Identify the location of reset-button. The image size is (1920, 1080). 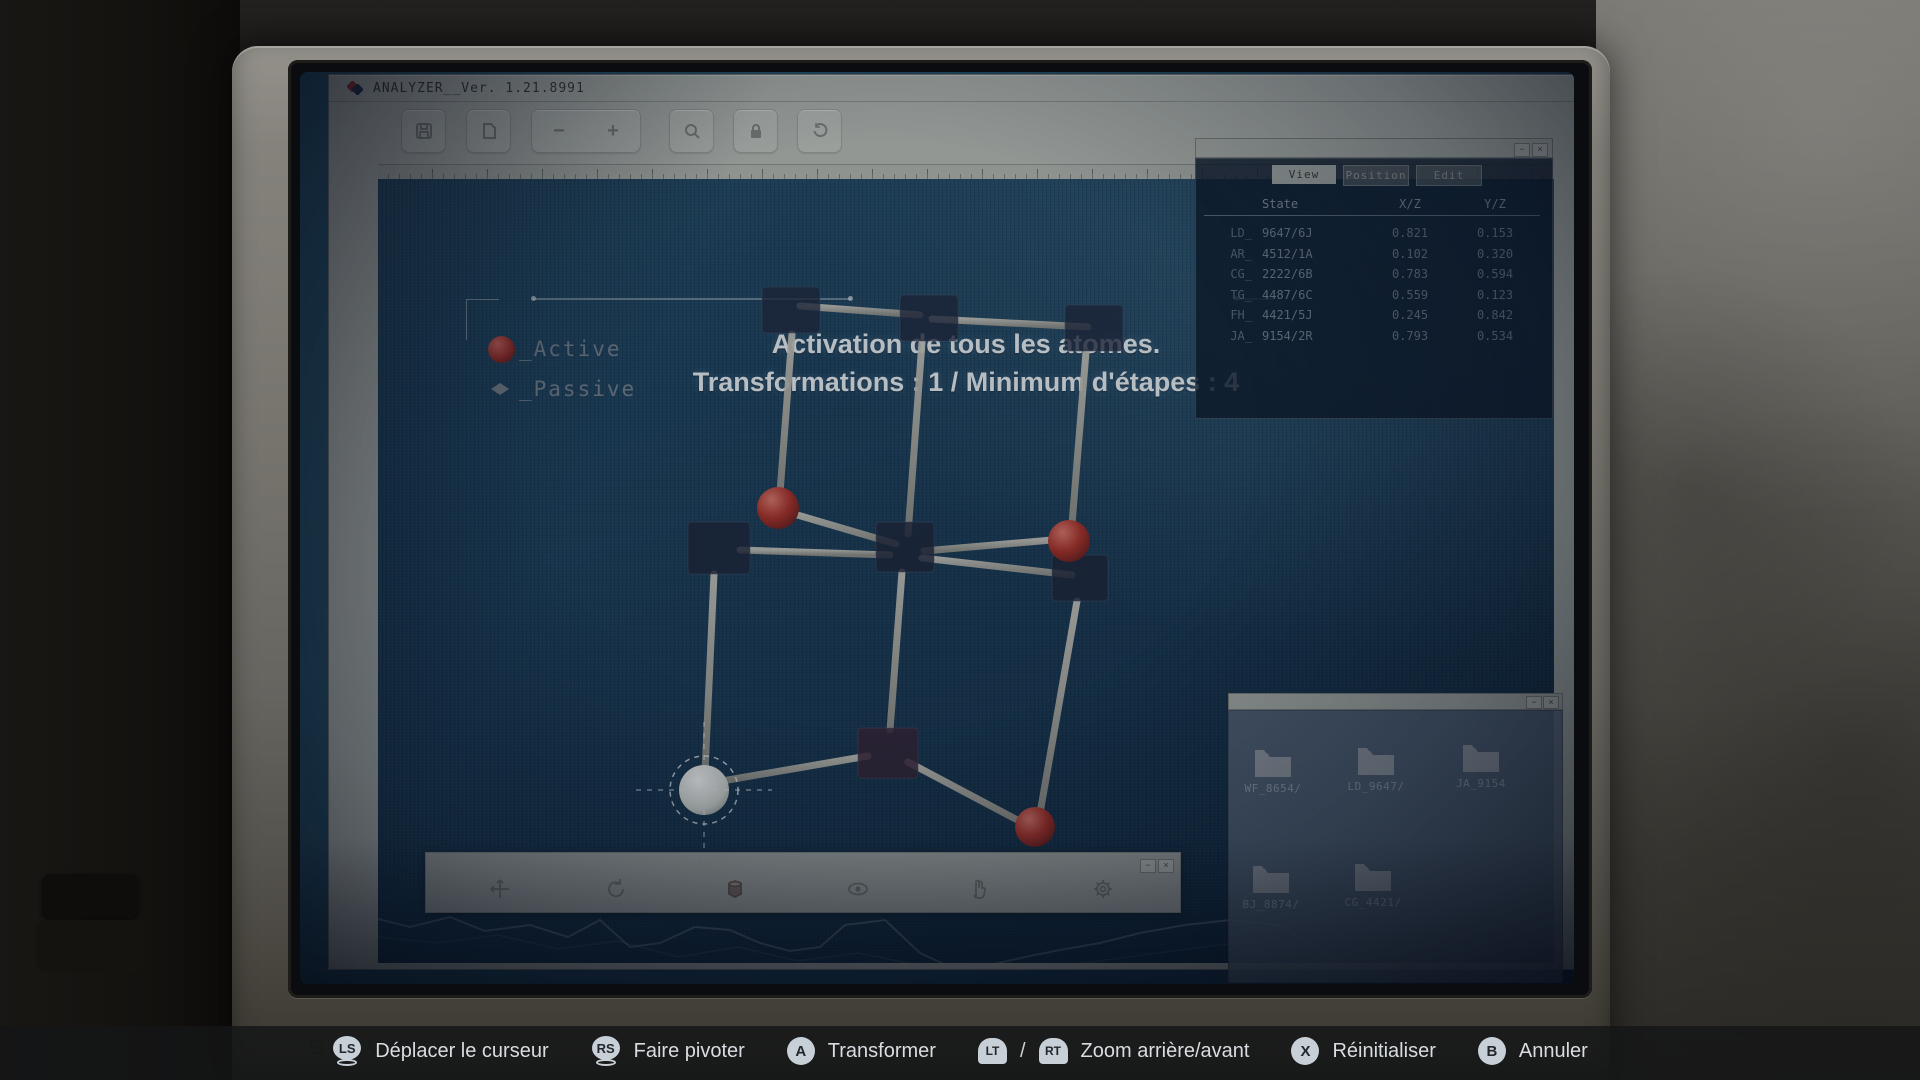
(819, 131).